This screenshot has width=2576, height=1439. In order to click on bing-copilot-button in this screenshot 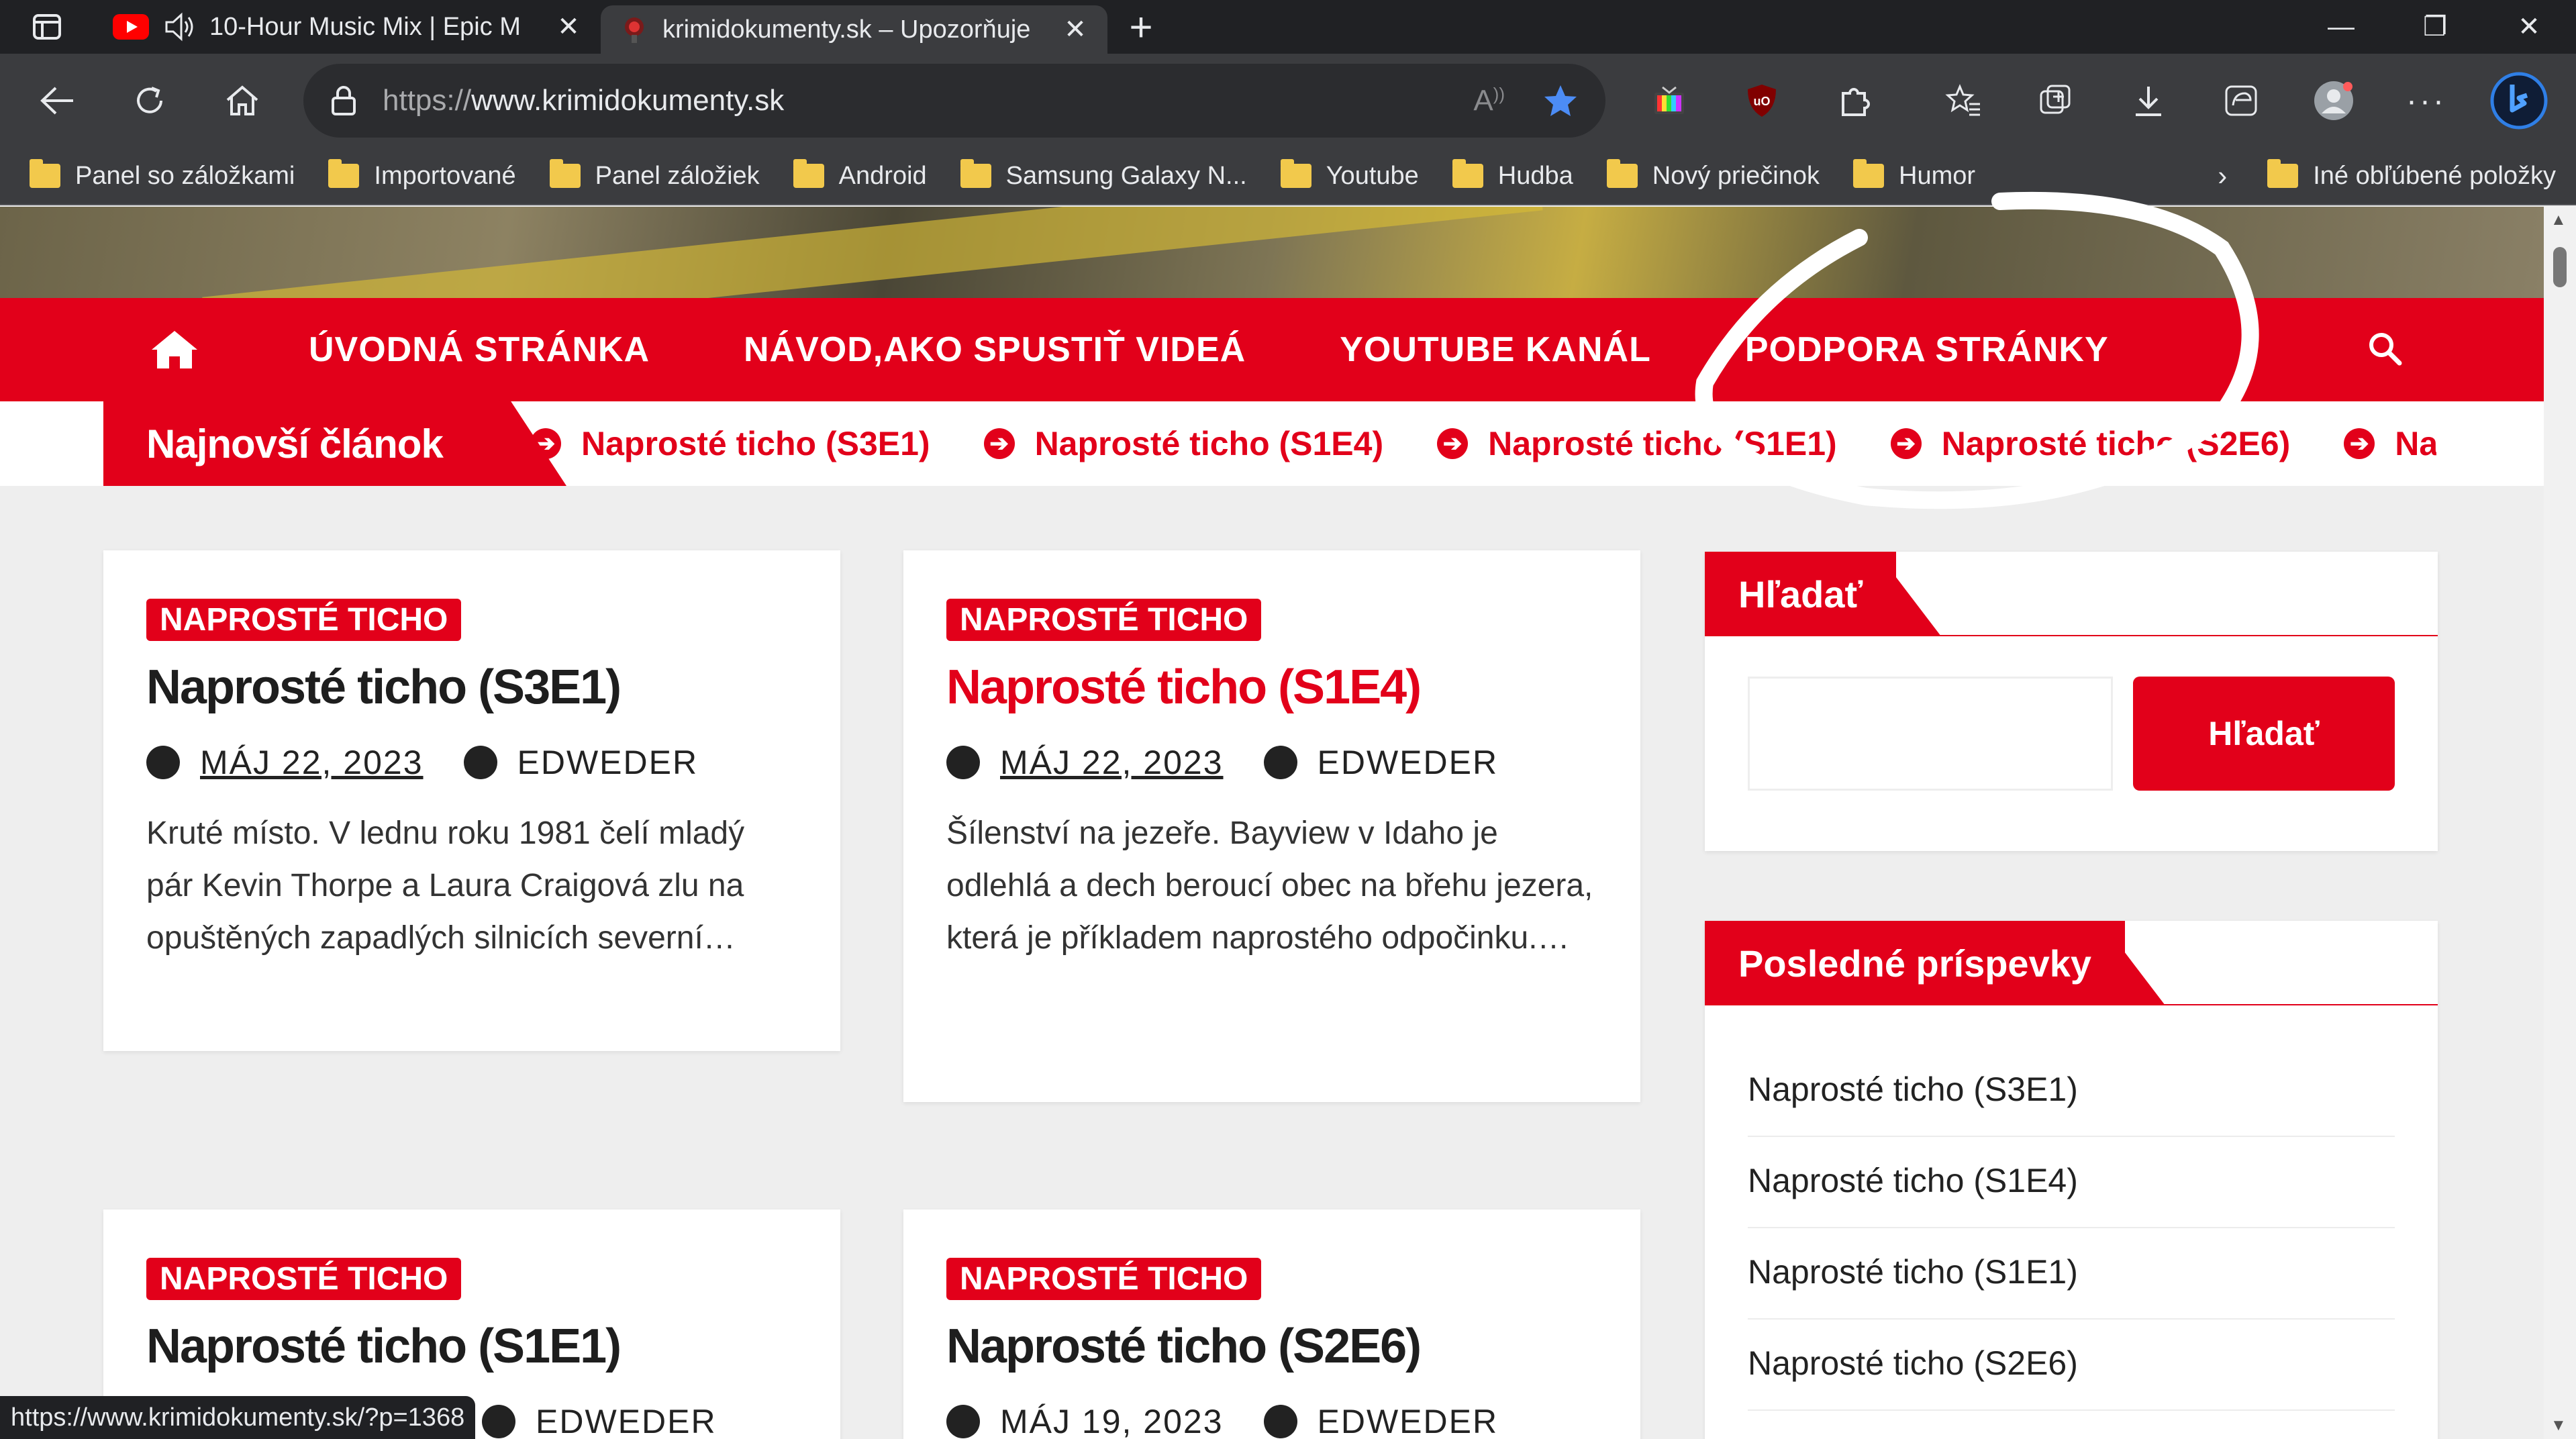, I will do `click(2519, 101)`.